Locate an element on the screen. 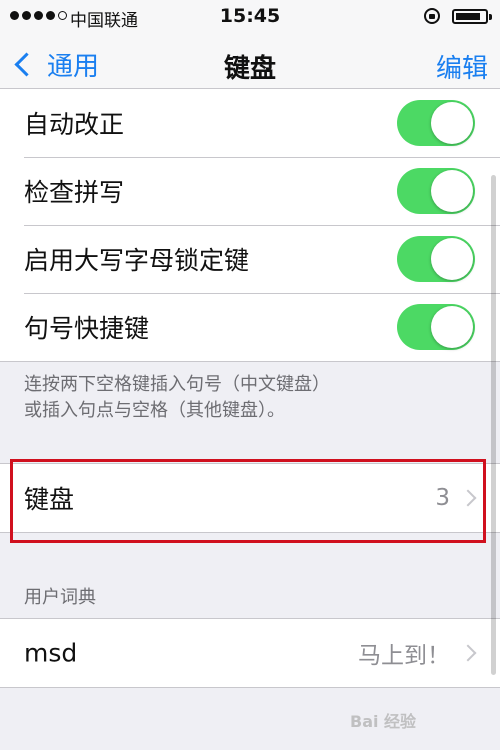  footnote-line-1: 连按两下空格键插入句号（中文键盘） is located at coordinates (177, 384).